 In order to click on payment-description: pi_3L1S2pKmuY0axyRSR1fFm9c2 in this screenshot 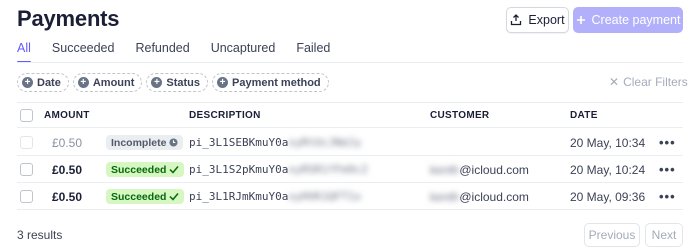, I will do `click(278, 169)`.